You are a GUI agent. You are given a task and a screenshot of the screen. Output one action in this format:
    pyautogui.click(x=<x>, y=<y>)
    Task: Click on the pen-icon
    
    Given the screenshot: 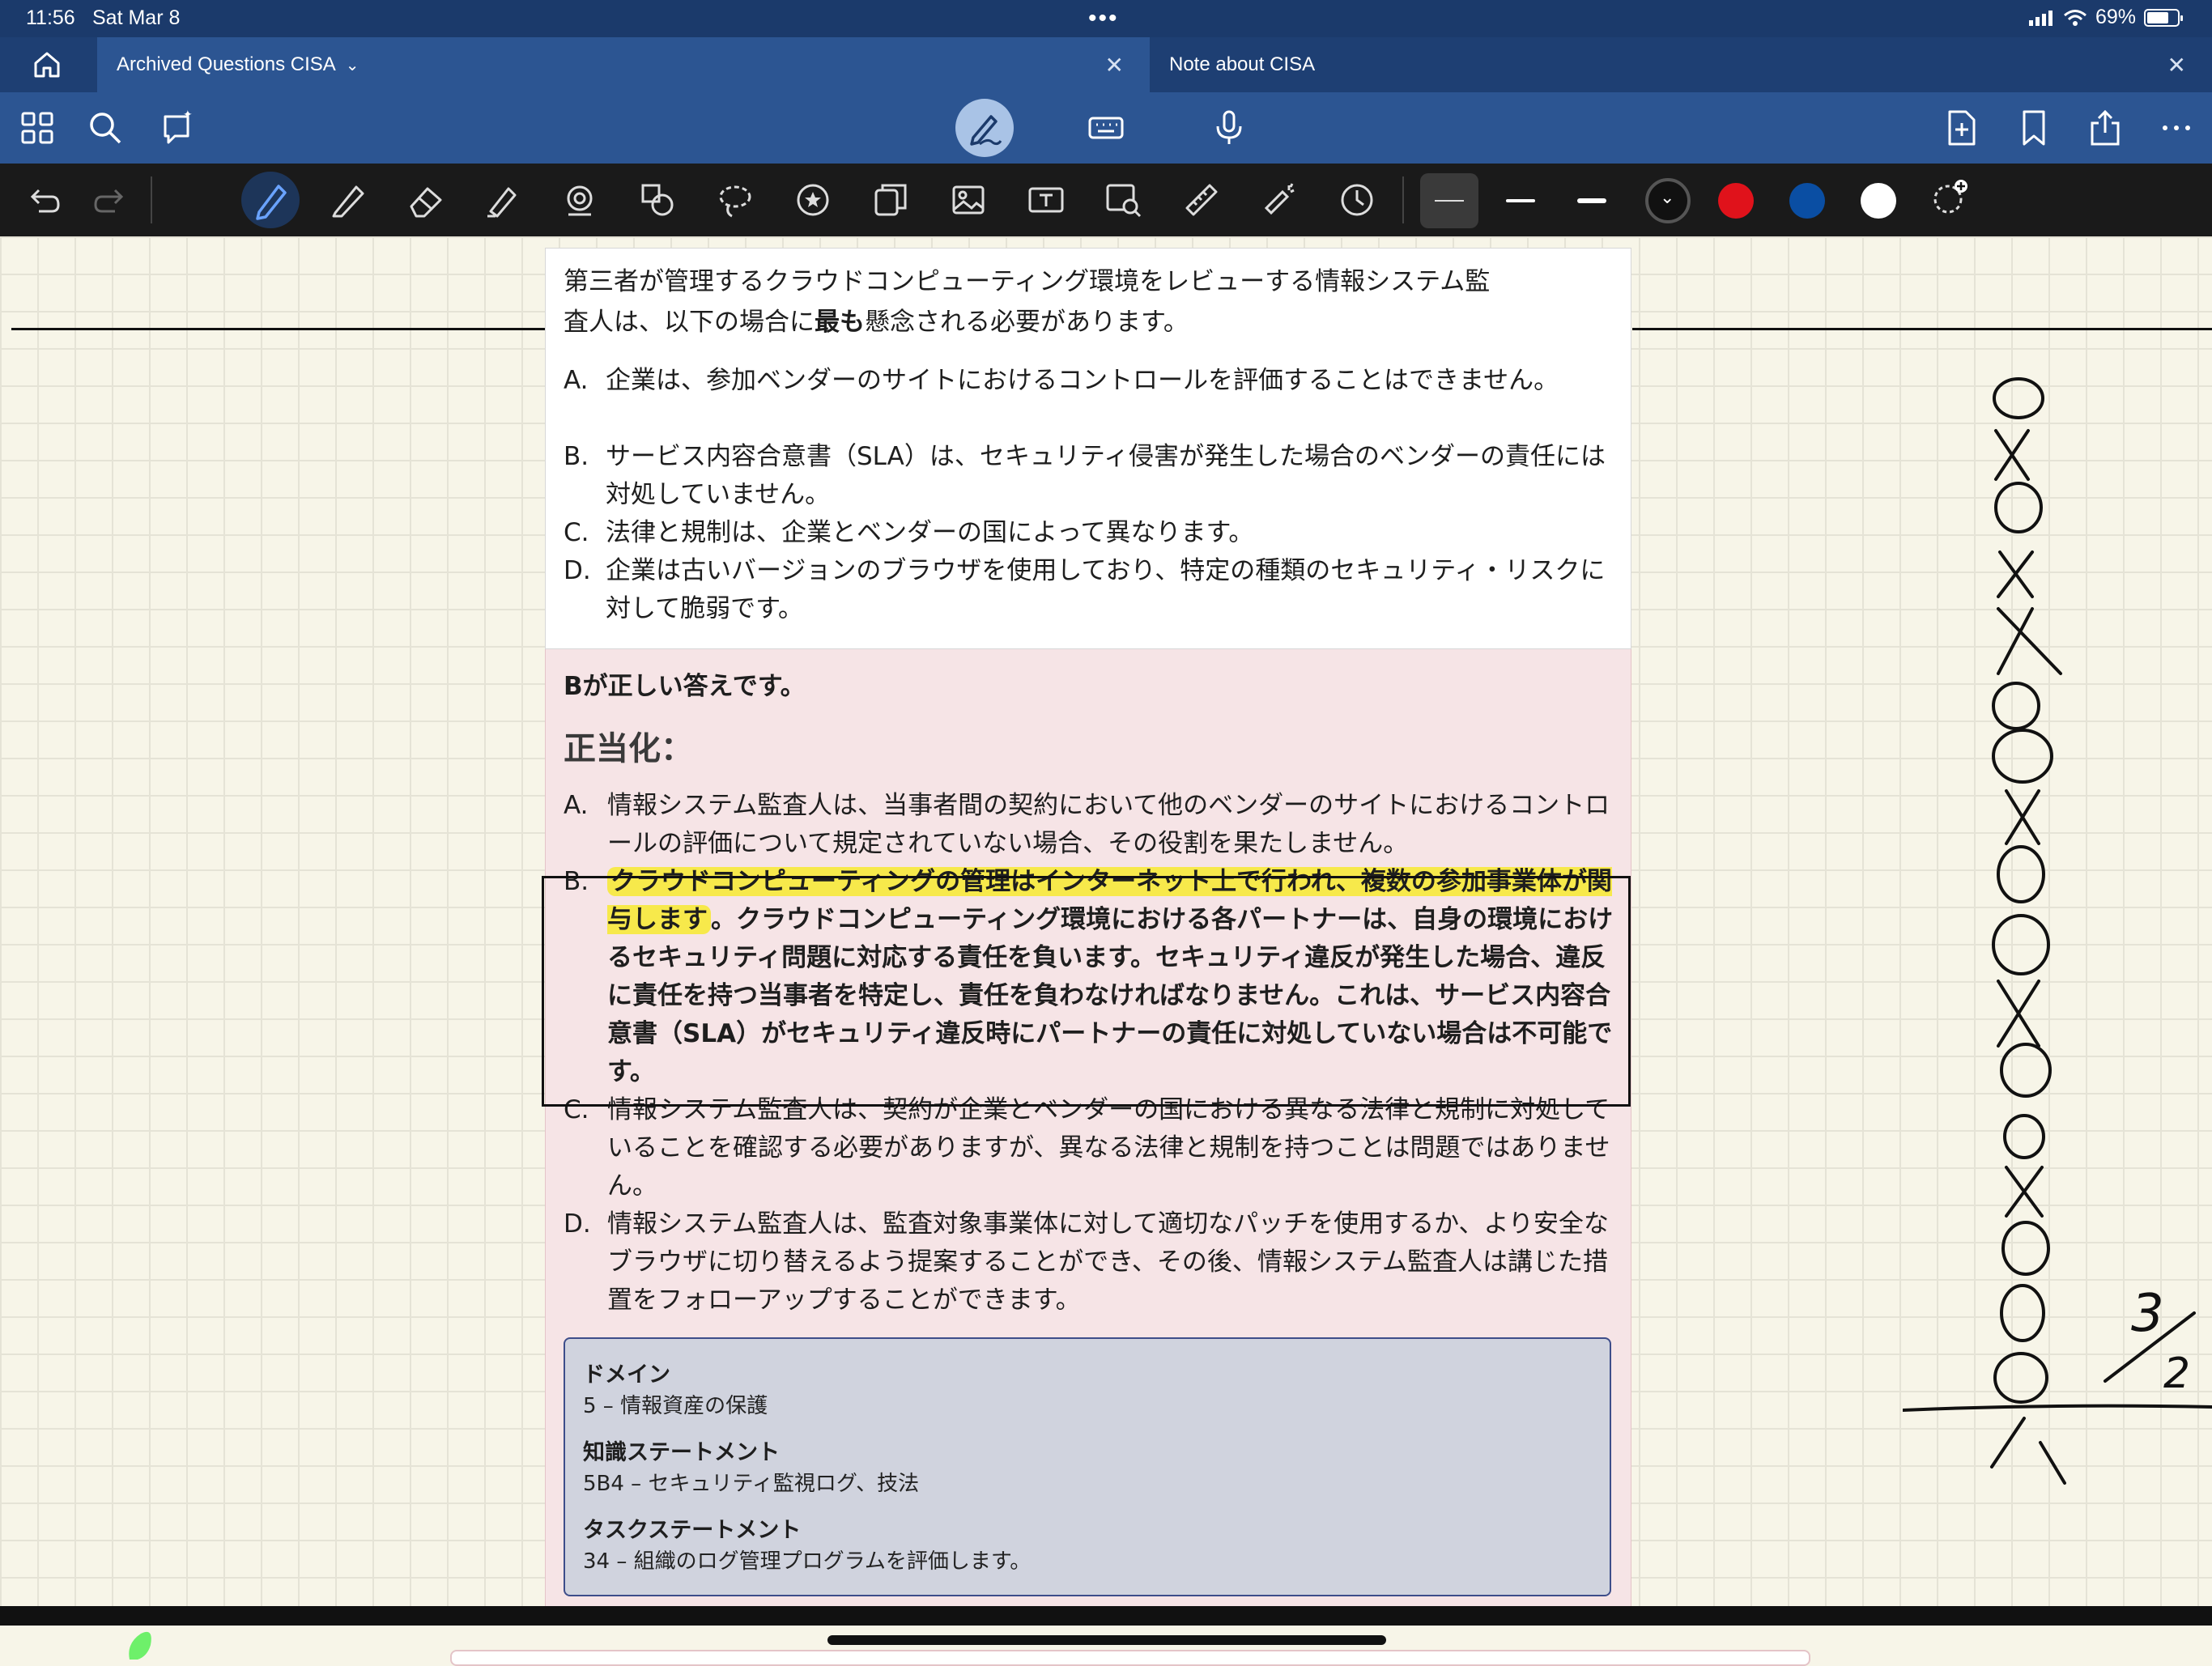 What is the action you would take?
    pyautogui.click(x=272, y=202)
    